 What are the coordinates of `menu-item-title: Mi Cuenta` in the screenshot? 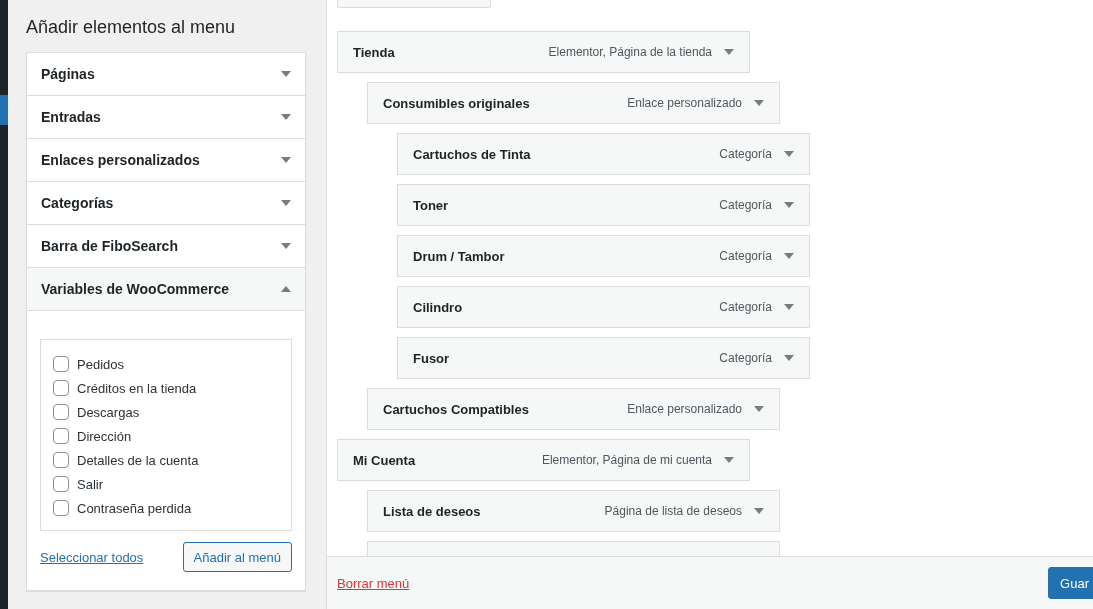 It's located at (385, 460).